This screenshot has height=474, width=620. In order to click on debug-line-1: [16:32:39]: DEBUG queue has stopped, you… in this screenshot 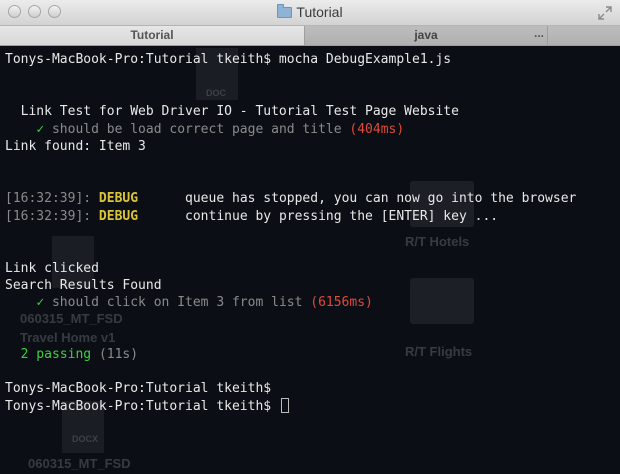, I will do `click(290, 199)`.